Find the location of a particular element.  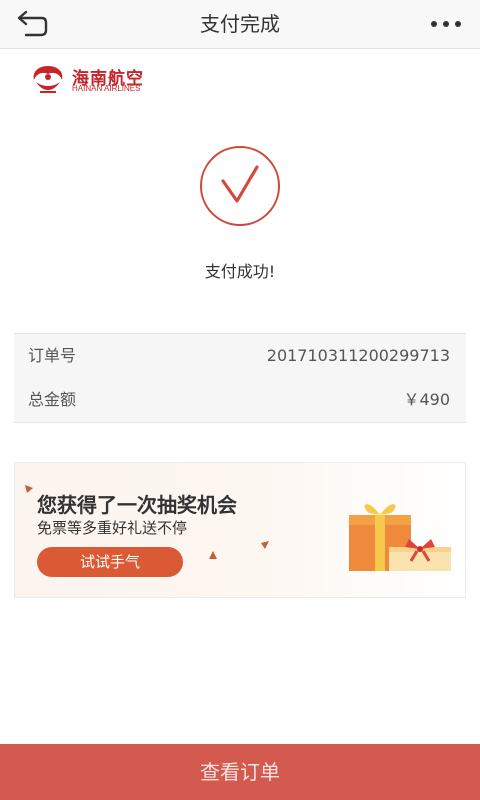

brand-logo: 海南航空 HAINAN AIRLINES is located at coordinates (98, 80).